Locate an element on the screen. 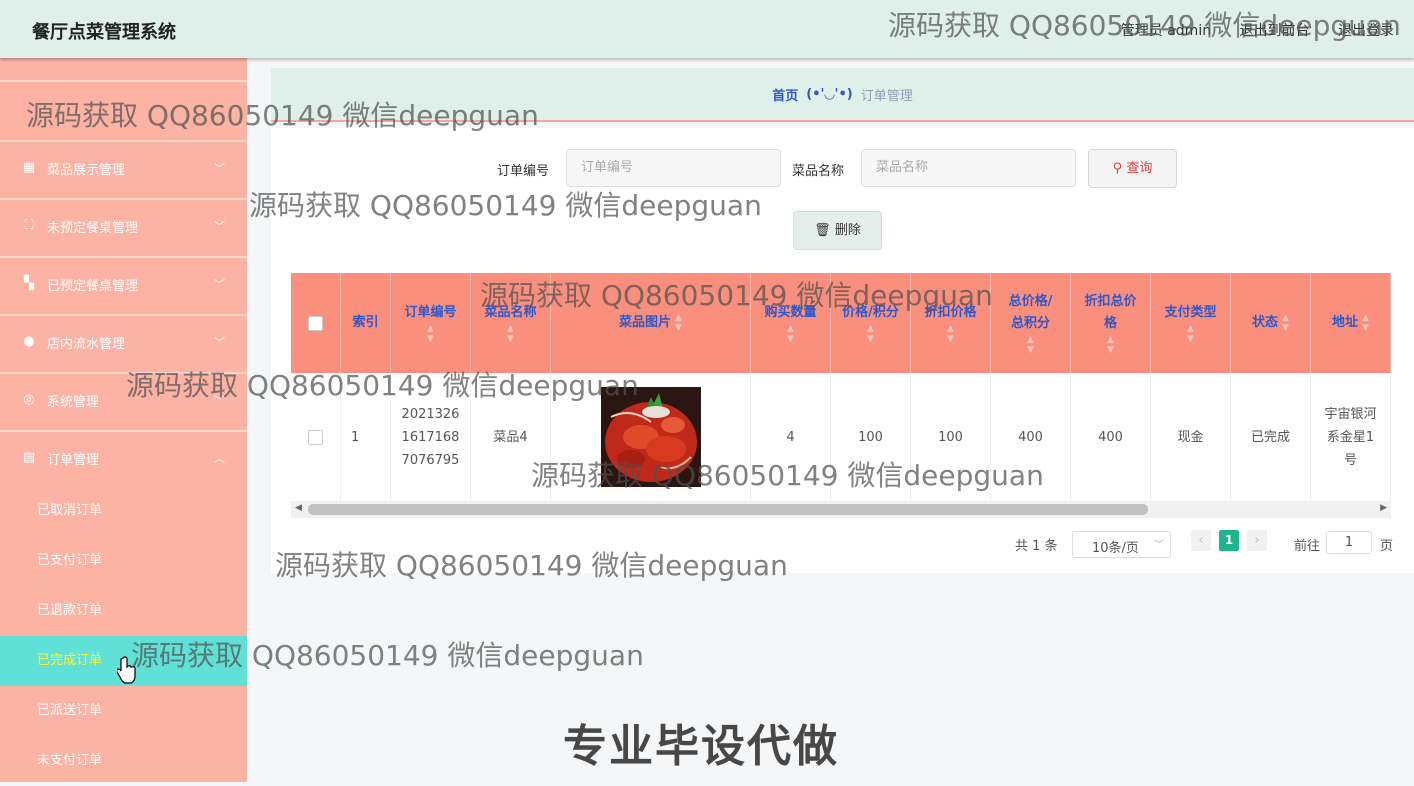 The image size is (1414, 786). row-select-cell is located at coordinates (316, 437).